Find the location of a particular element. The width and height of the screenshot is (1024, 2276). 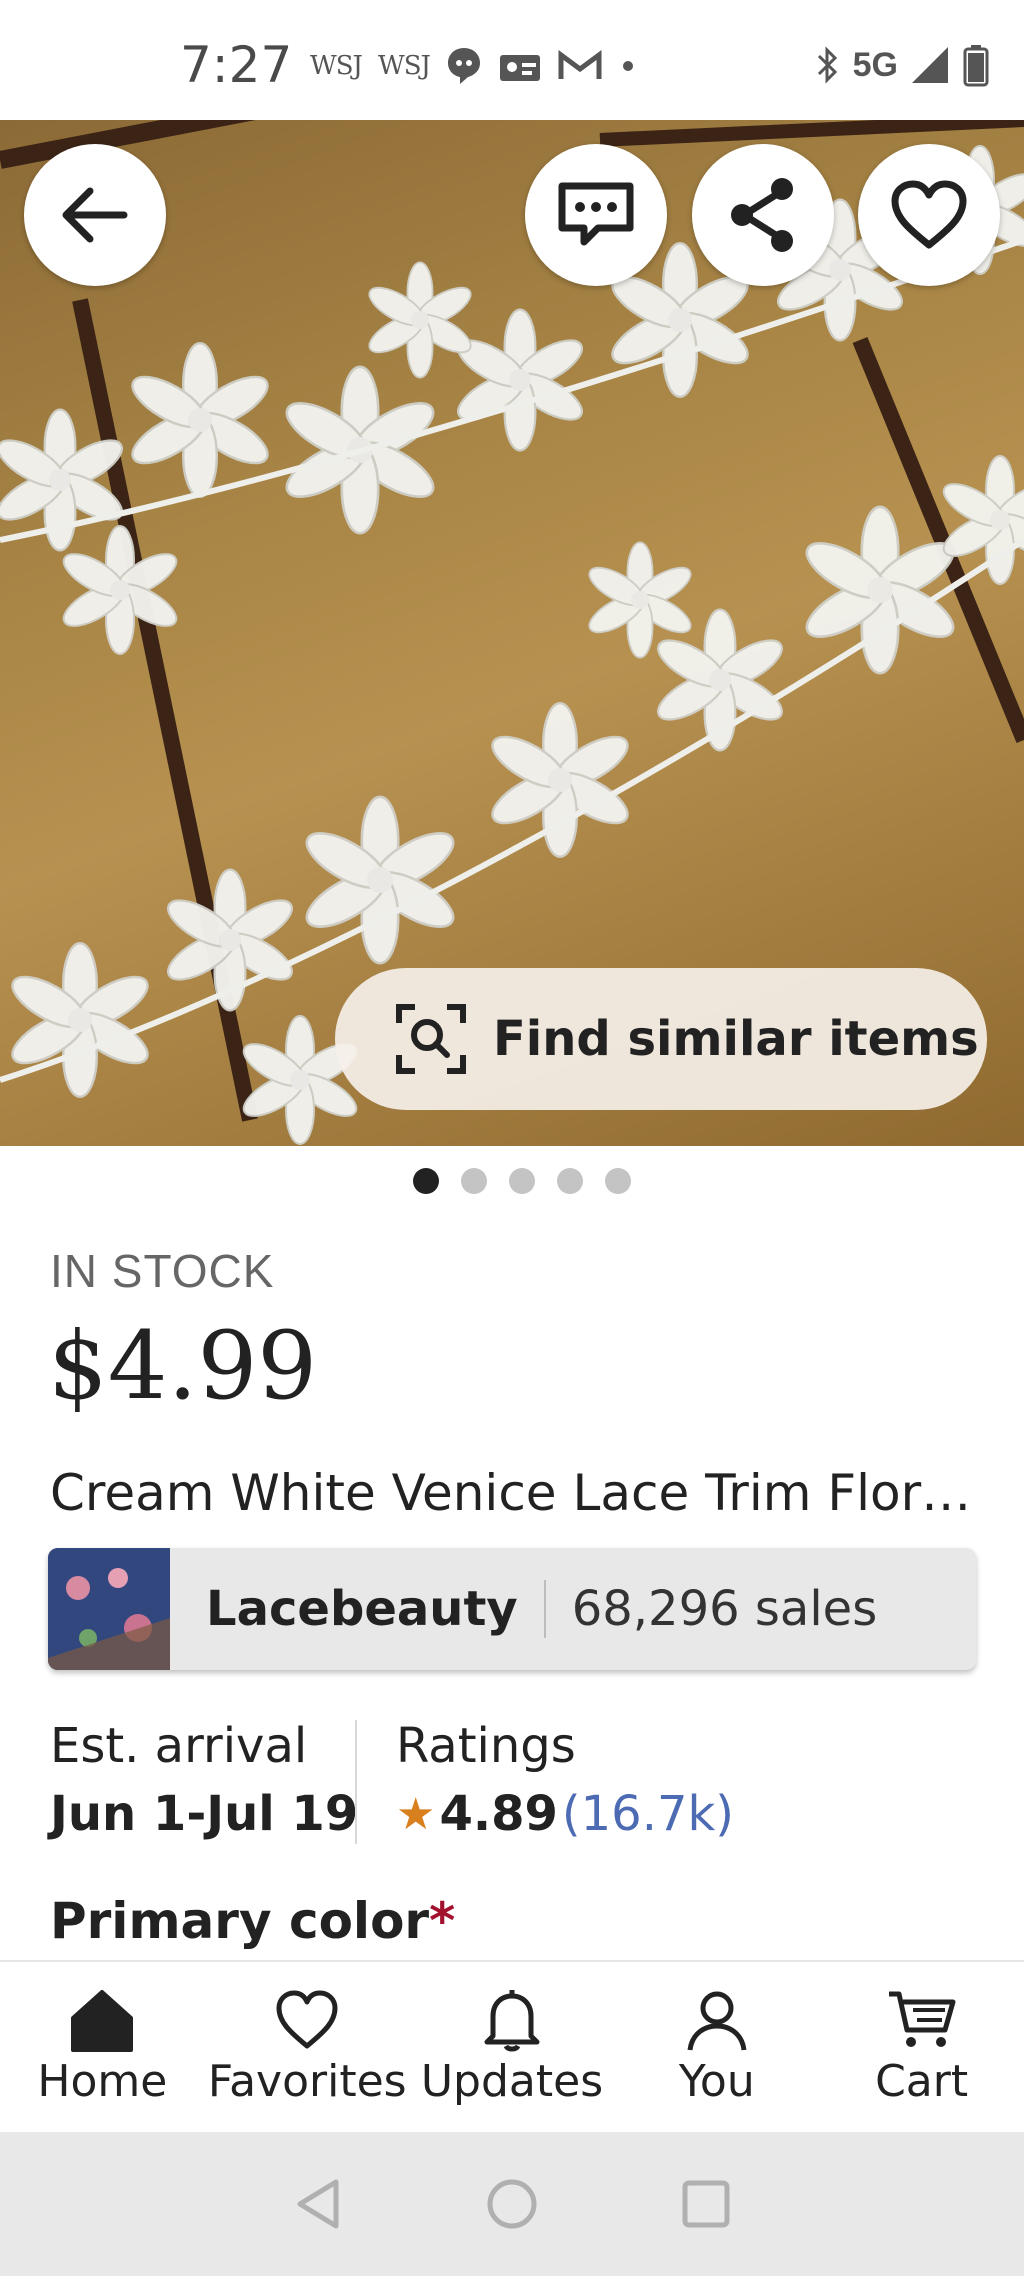

est-arrival-value: Jun 1-Jul 19 is located at coordinates (204, 1814).